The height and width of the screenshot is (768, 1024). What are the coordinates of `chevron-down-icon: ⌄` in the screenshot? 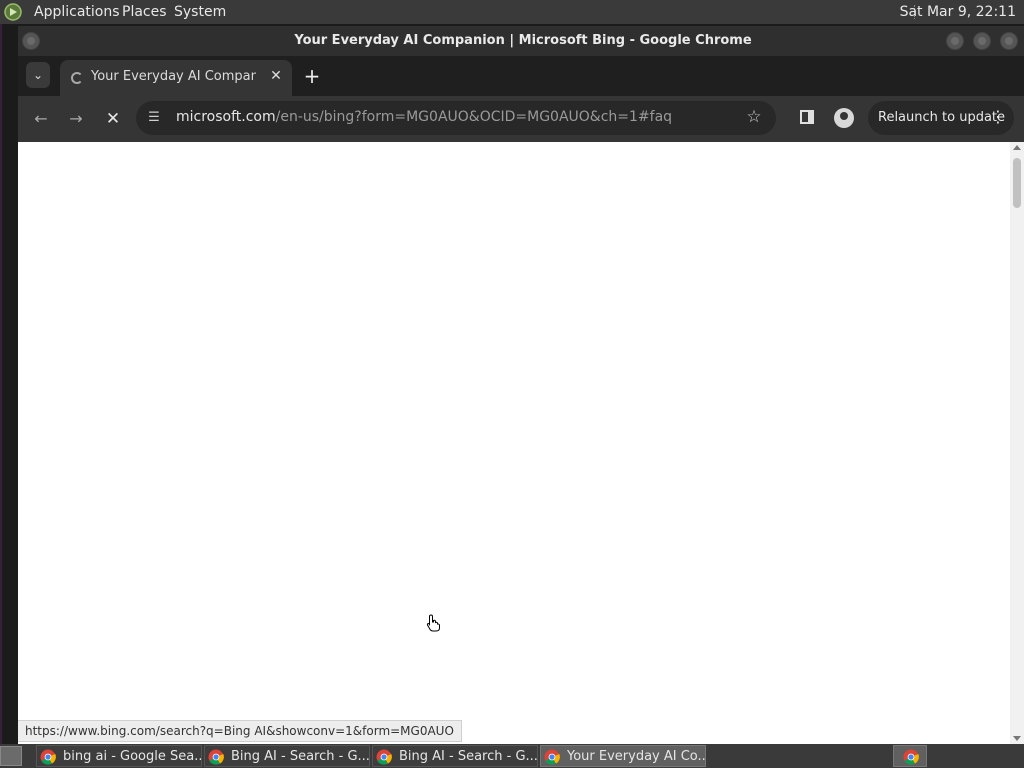 It's located at (38, 75).